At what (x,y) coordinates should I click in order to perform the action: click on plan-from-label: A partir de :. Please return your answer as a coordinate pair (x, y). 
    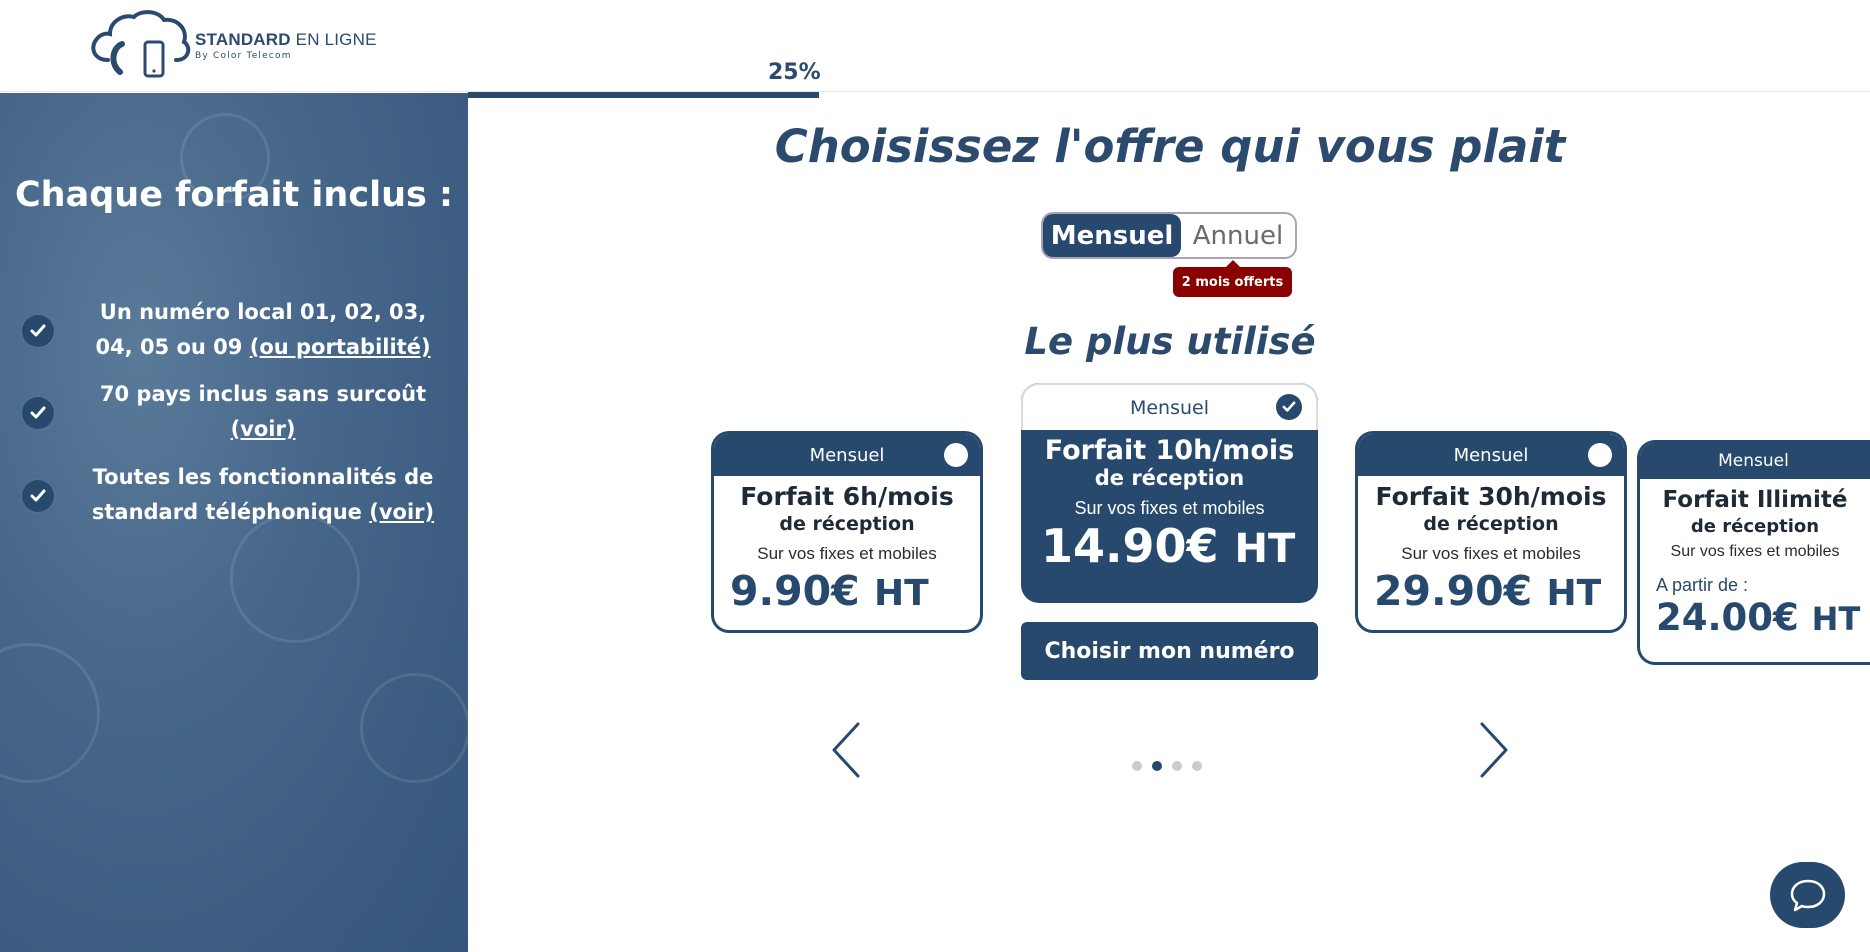
    Looking at the image, I should click on (1702, 585).